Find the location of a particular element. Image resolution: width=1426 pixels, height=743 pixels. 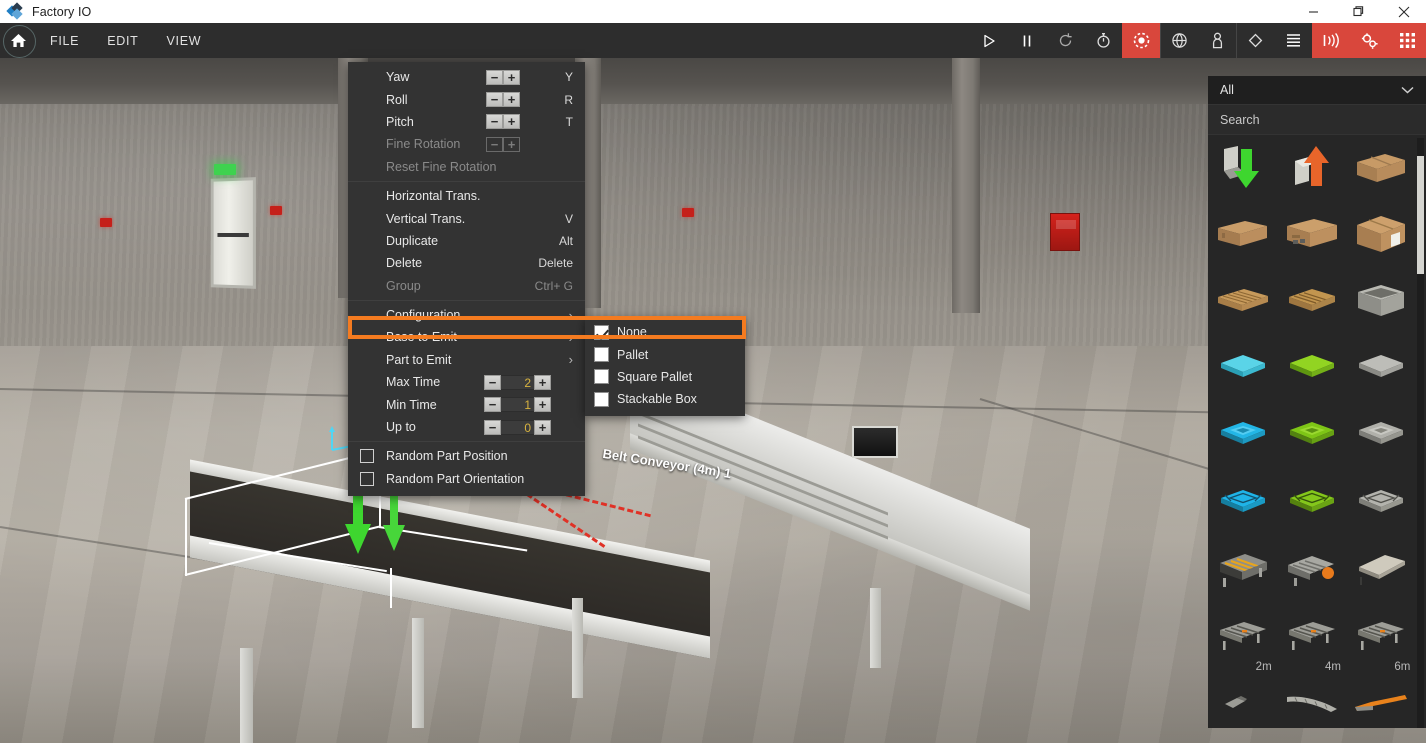

menu-item-part-to-emit: Part to Emit › is located at coordinates (466, 360).